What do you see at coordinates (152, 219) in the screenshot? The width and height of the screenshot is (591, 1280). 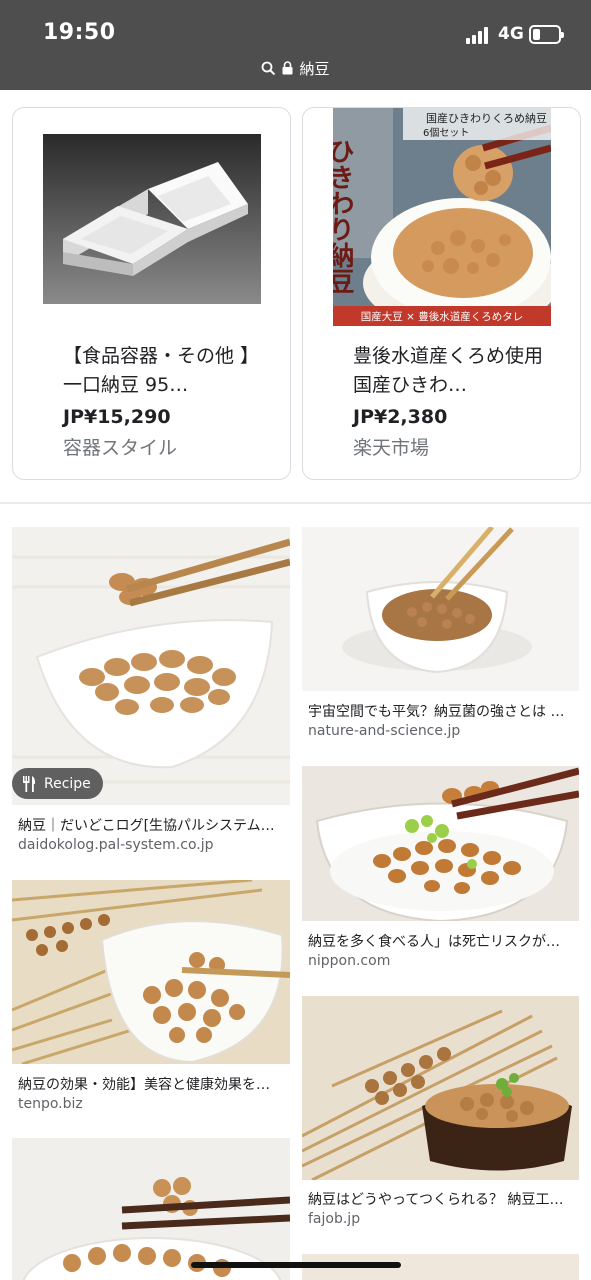 I see `product-image` at bounding box center [152, 219].